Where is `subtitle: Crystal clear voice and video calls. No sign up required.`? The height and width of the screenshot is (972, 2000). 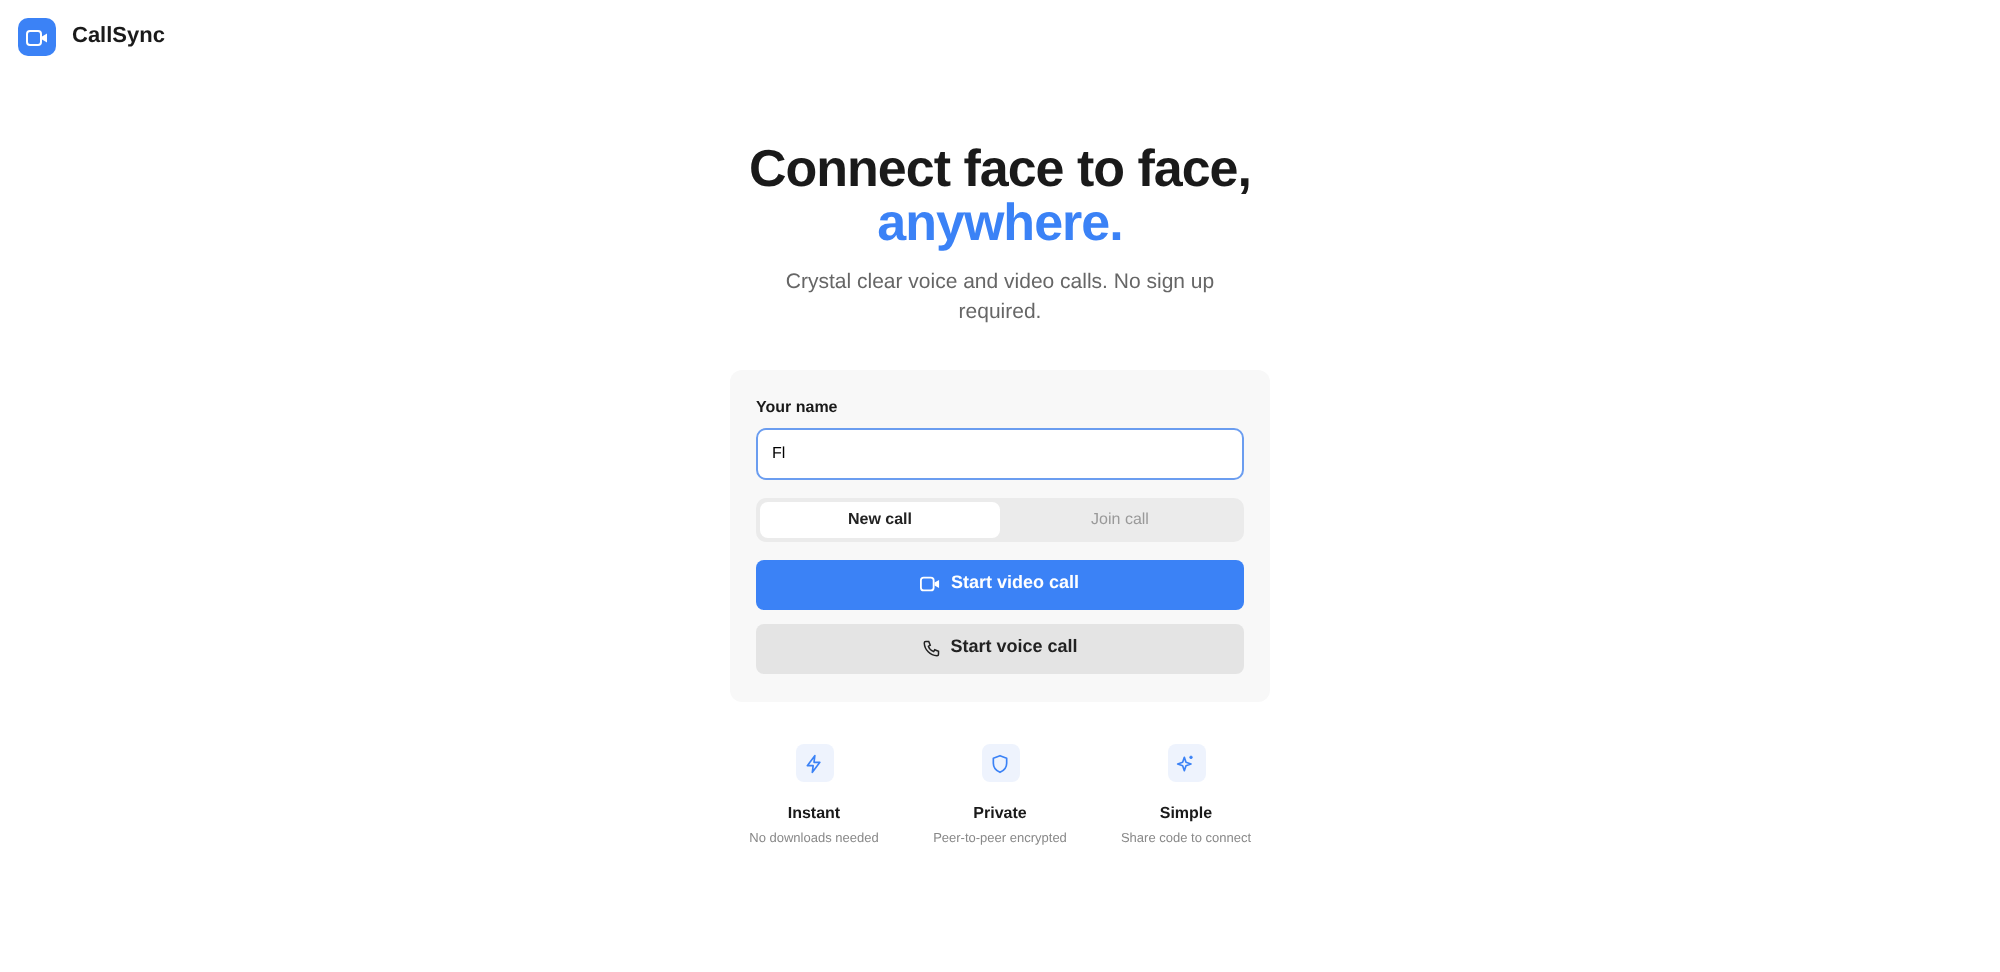
subtitle: Crystal clear voice and video calls. No sign up required. is located at coordinates (1000, 297).